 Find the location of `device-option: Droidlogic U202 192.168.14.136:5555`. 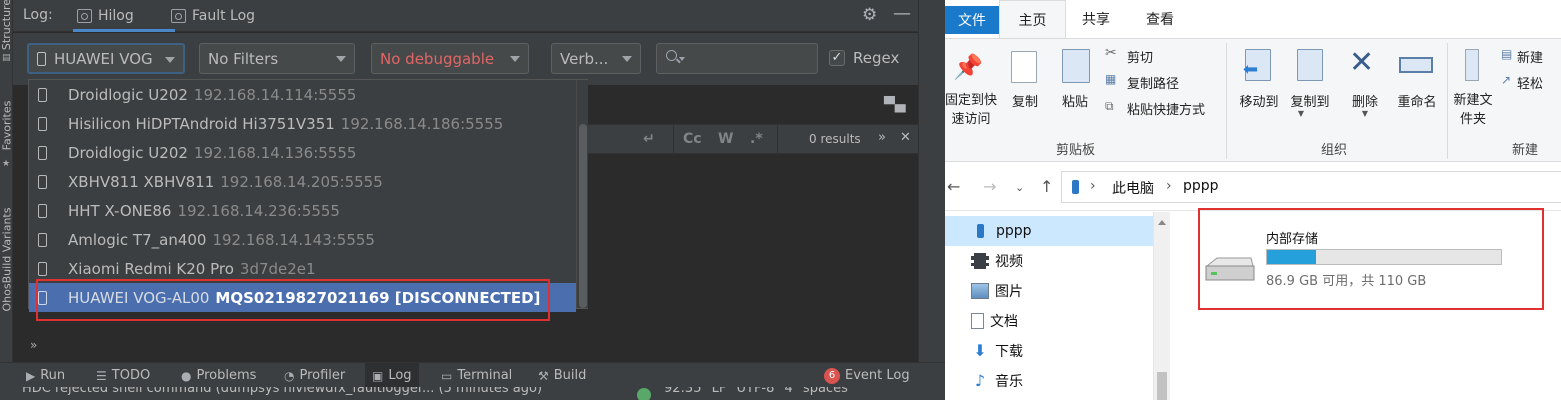

device-option: Droidlogic U202 192.168.14.136:5555 is located at coordinates (302, 152).